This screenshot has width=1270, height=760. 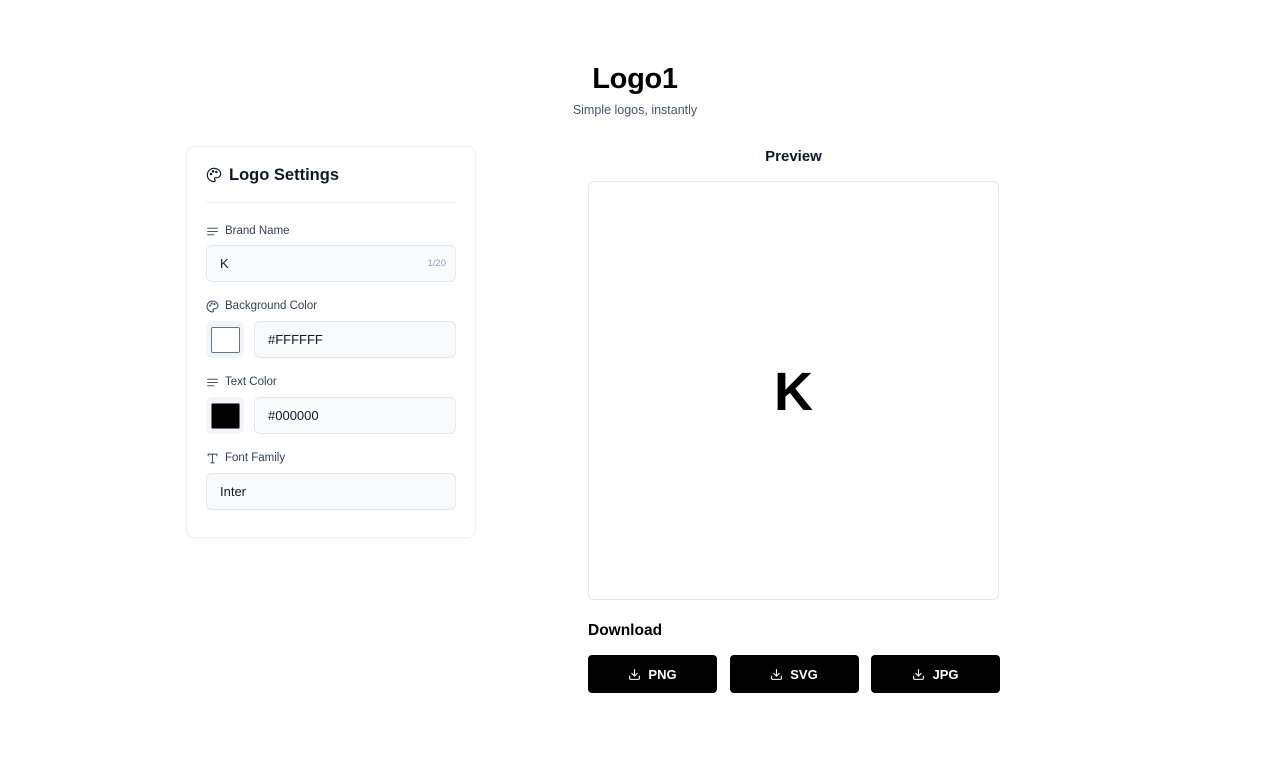 I want to click on download-title: Download, so click(x=625, y=630).